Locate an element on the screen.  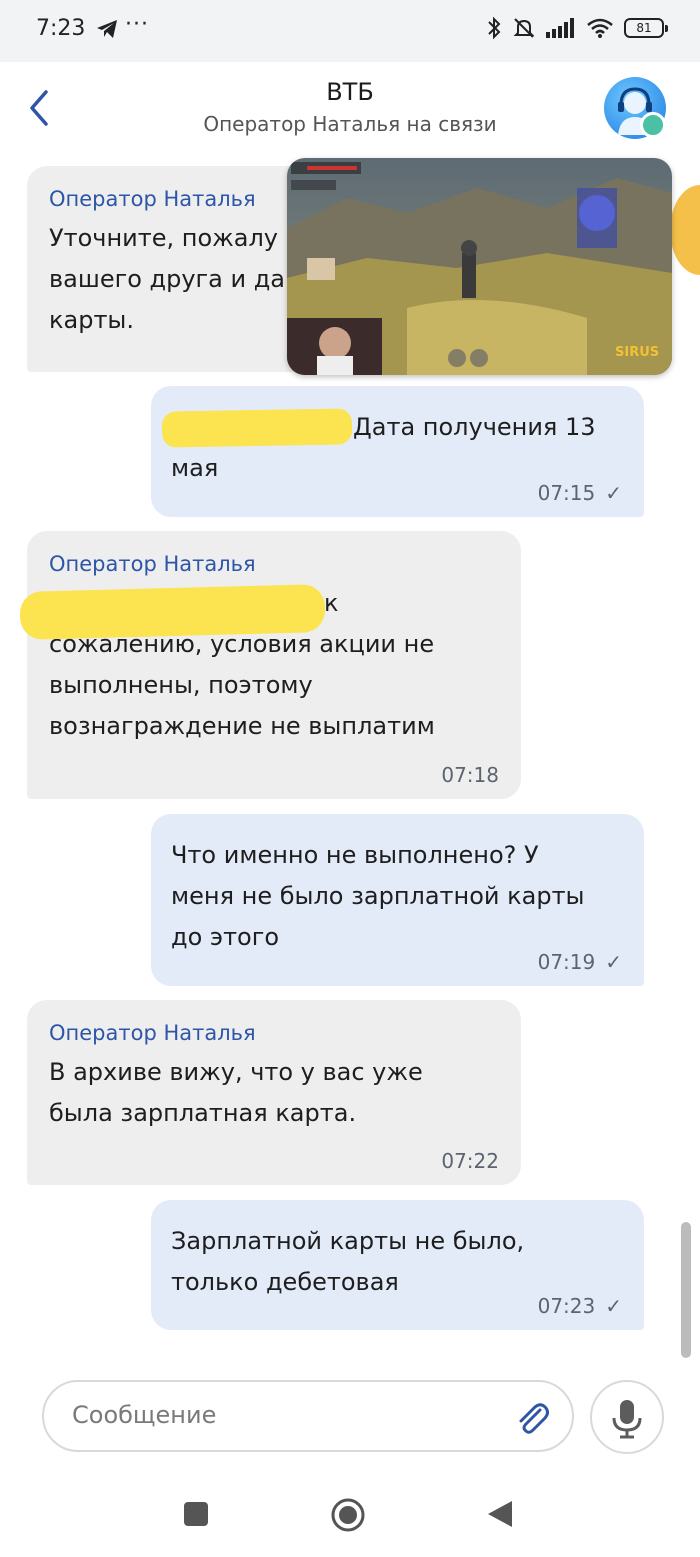
chat-subtitle: Оператор Наталья на связи is located at coordinates (350, 124).